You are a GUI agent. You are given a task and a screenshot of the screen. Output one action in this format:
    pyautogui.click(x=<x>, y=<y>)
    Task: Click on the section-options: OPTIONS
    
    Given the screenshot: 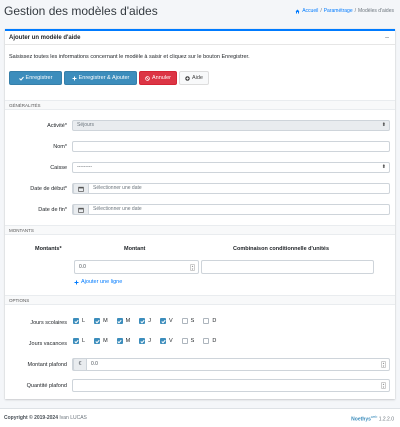 What is the action you would take?
    pyautogui.click(x=200, y=300)
    